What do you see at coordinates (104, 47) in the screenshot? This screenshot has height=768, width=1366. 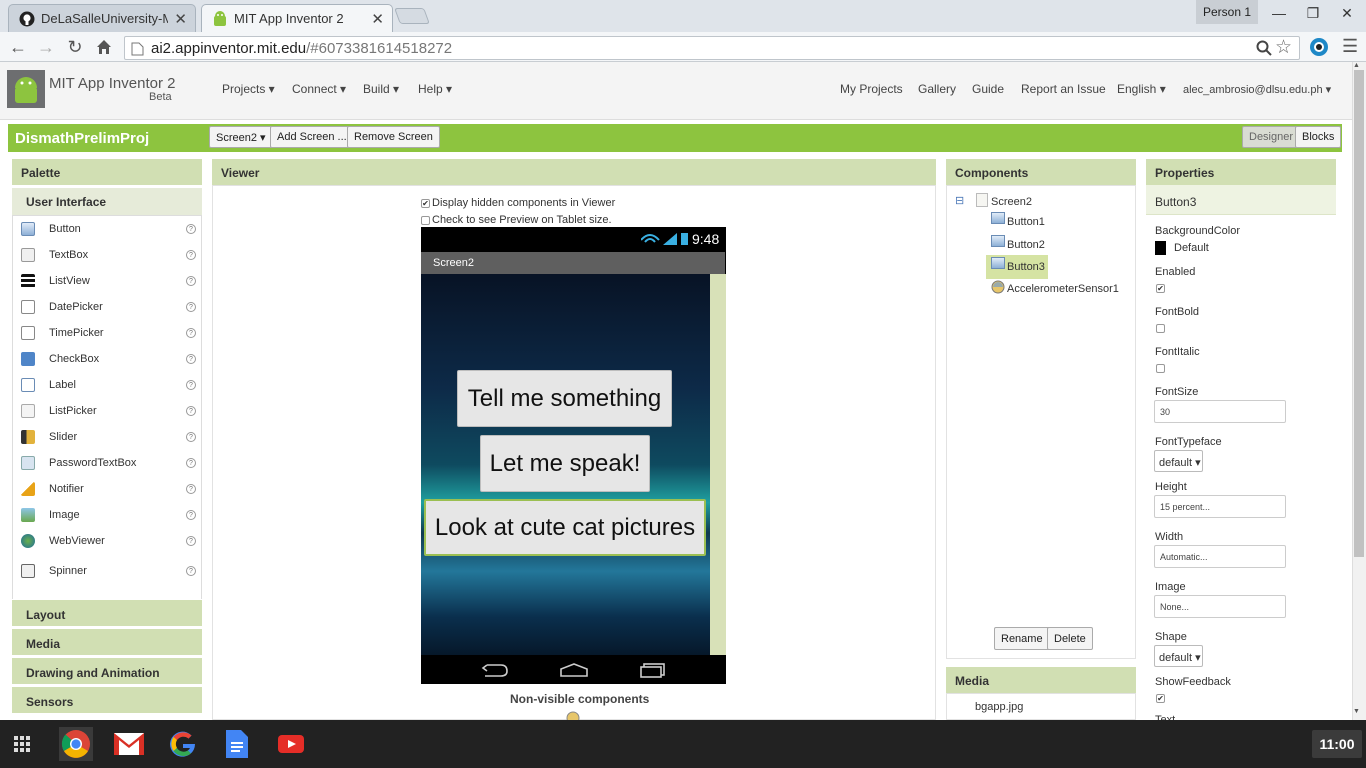 I see `home-icon` at bounding box center [104, 47].